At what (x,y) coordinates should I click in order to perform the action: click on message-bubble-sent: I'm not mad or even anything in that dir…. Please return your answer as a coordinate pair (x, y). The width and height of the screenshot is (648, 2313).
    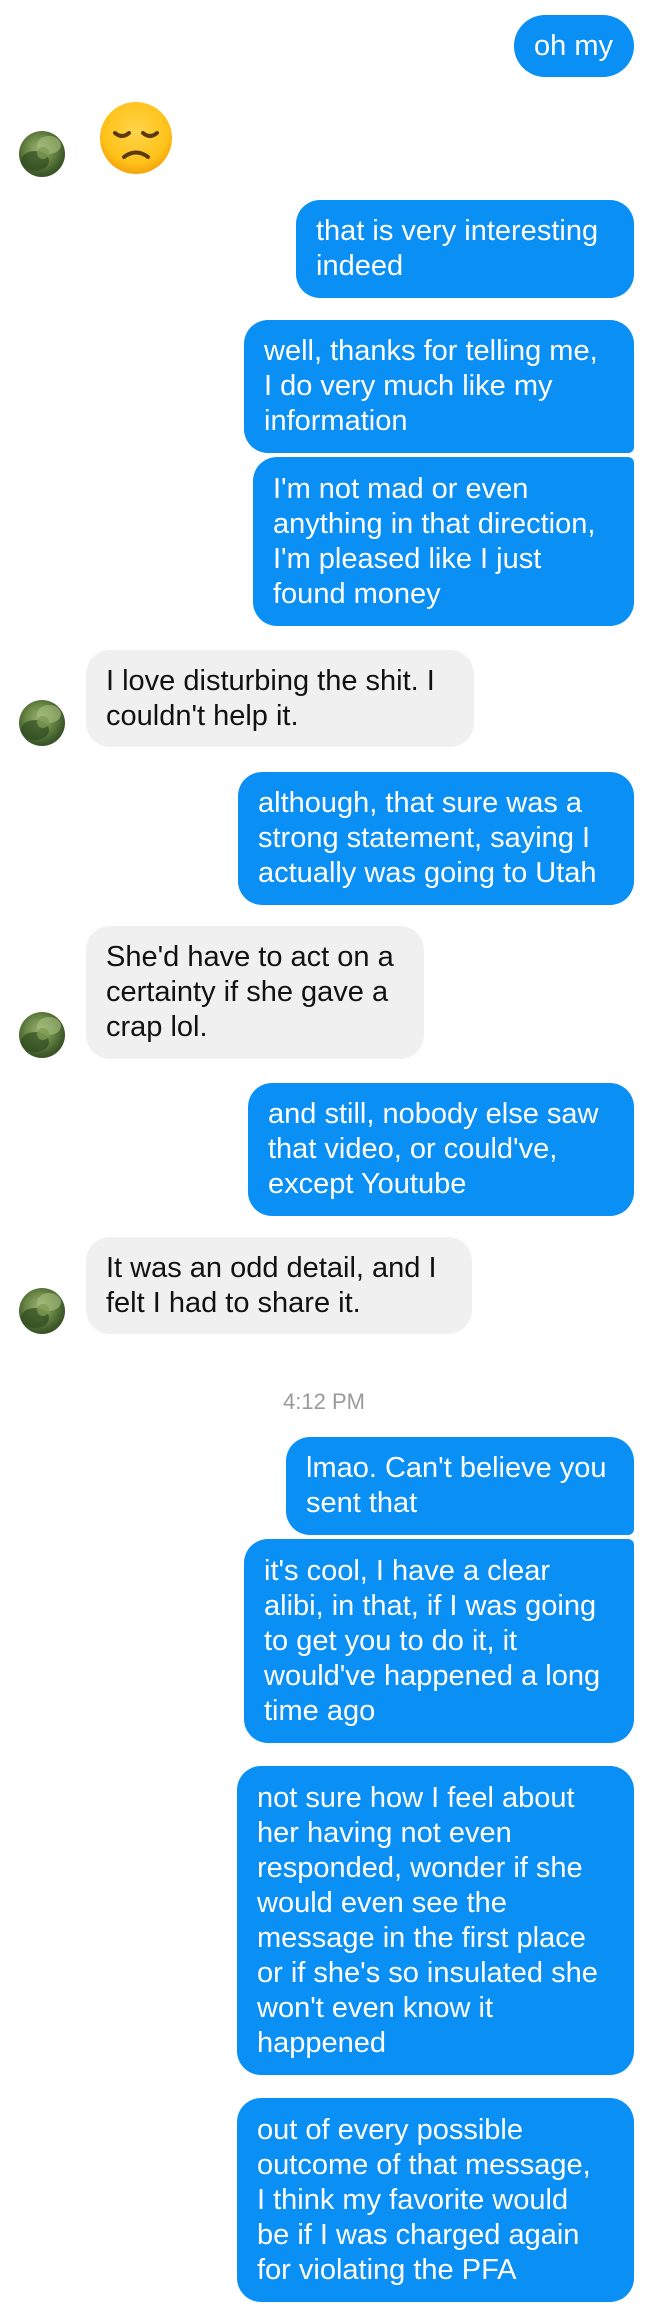
    Looking at the image, I should click on (443, 541).